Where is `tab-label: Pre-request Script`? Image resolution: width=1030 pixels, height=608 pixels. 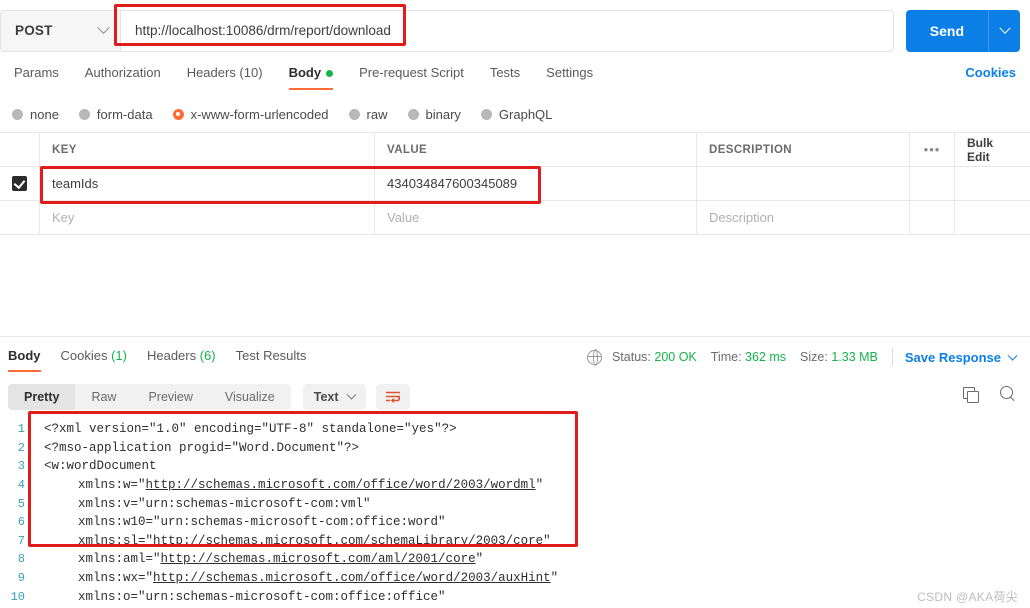 tab-label: Pre-request Script is located at coordinates (411, 72).